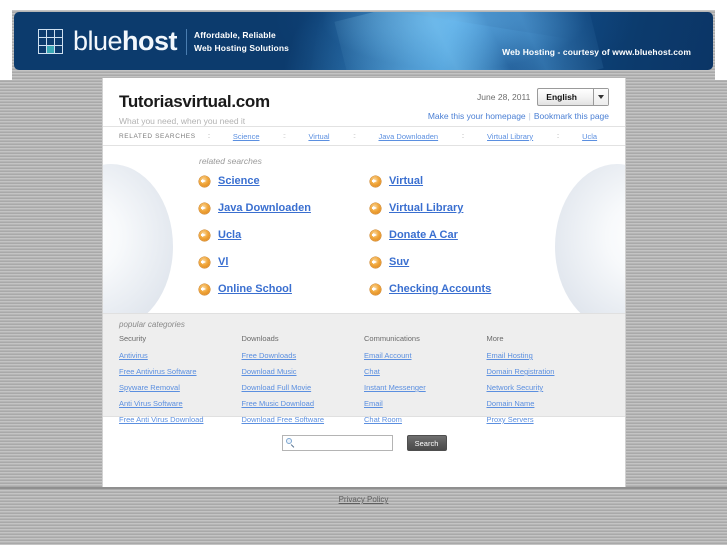 The width and height of the screenshot is (727, 545). I want to click on strip-link-0: Science, so click(246, 136).